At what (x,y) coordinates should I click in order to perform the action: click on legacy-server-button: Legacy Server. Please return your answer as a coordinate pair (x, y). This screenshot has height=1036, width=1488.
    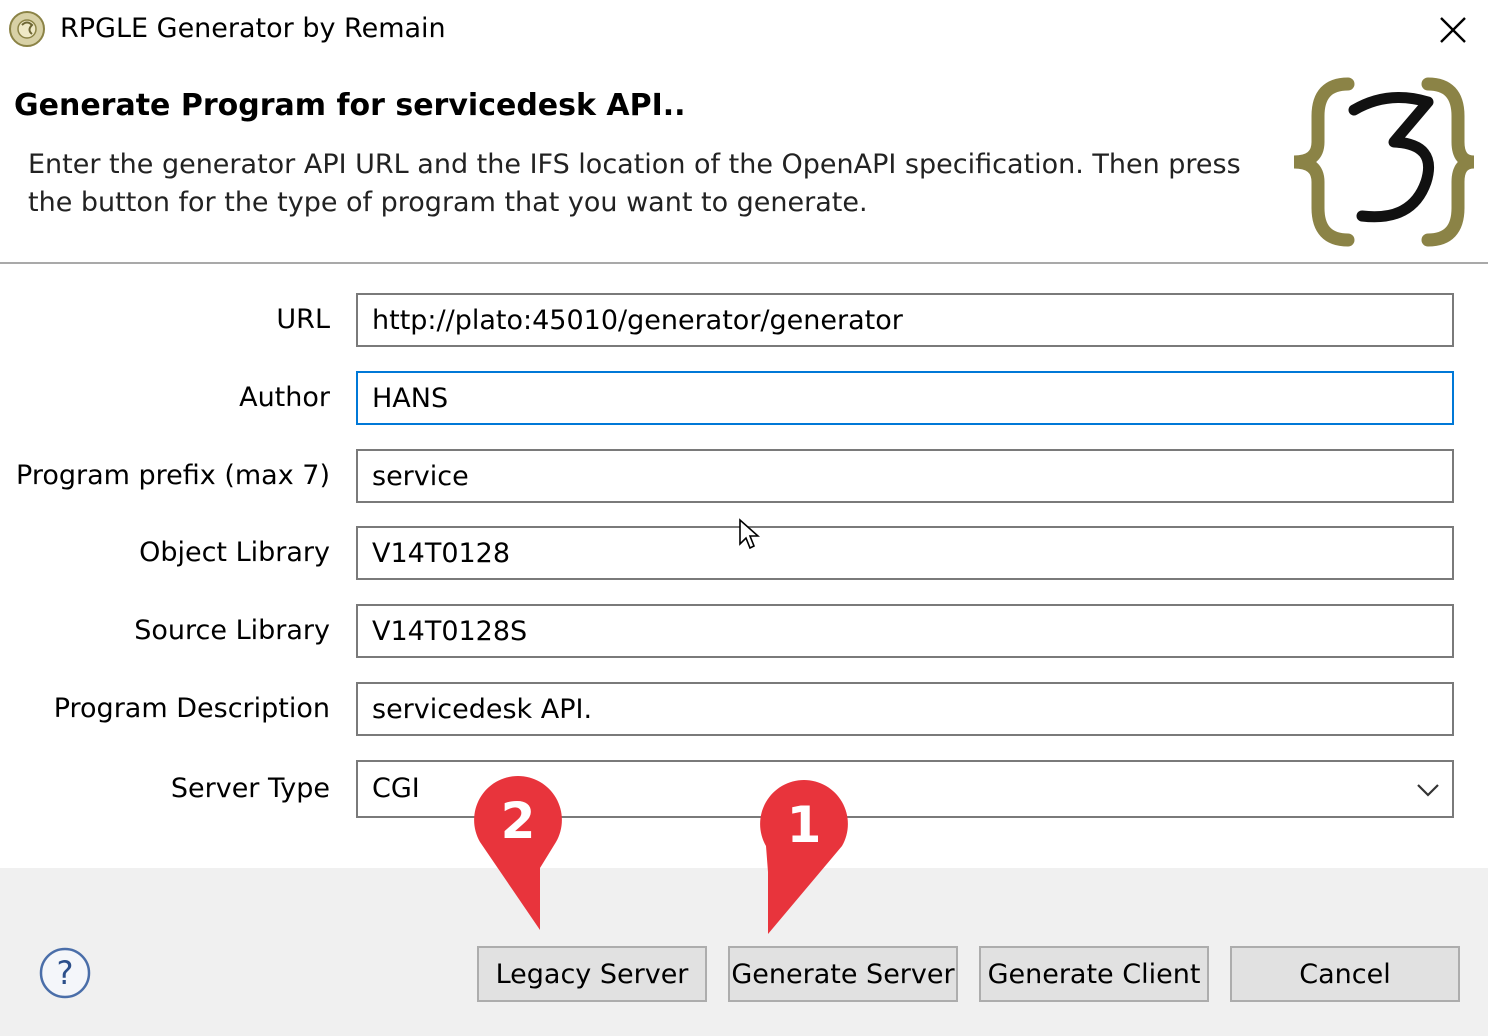
    Looking at the image, I should click on (592, 974).